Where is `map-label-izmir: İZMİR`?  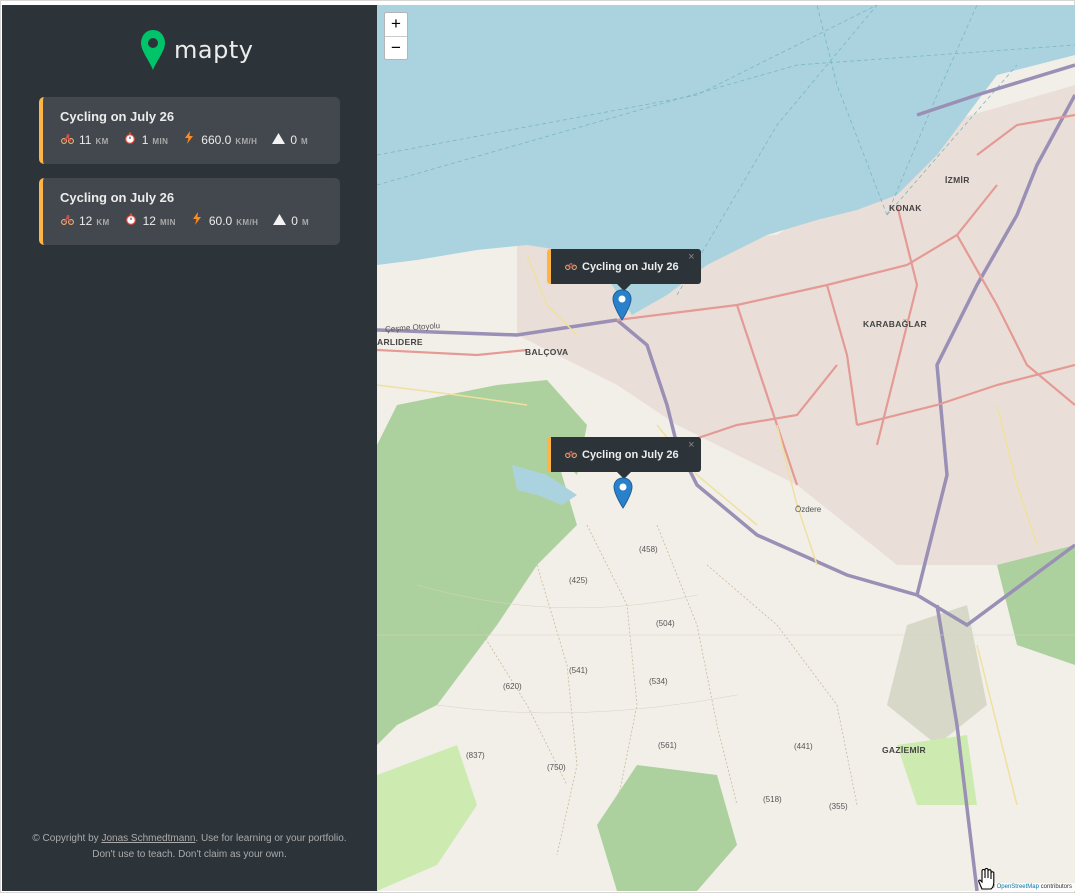 map-label-izmir: İZMİR is located at coordinates (957, 180).